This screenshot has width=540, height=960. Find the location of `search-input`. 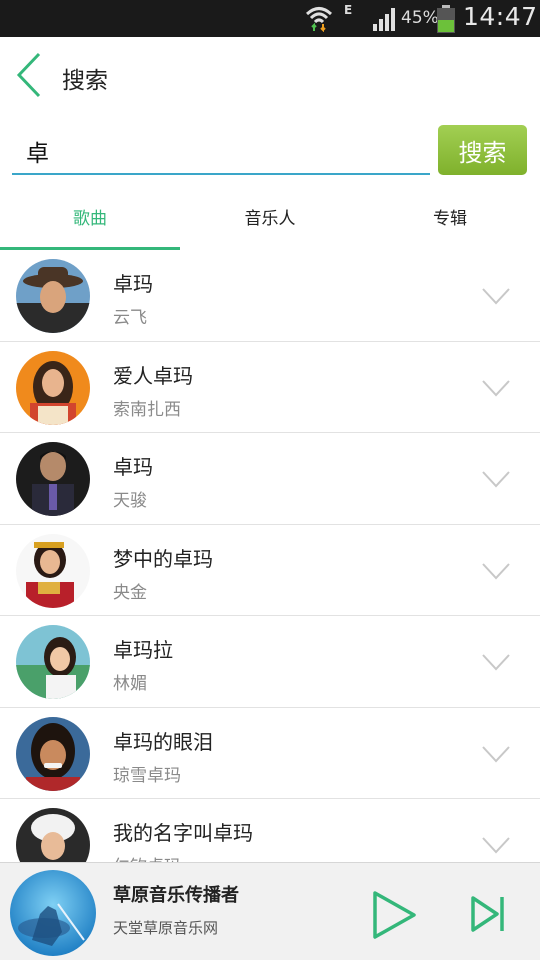

search-input is located at coordinates (221, 152).